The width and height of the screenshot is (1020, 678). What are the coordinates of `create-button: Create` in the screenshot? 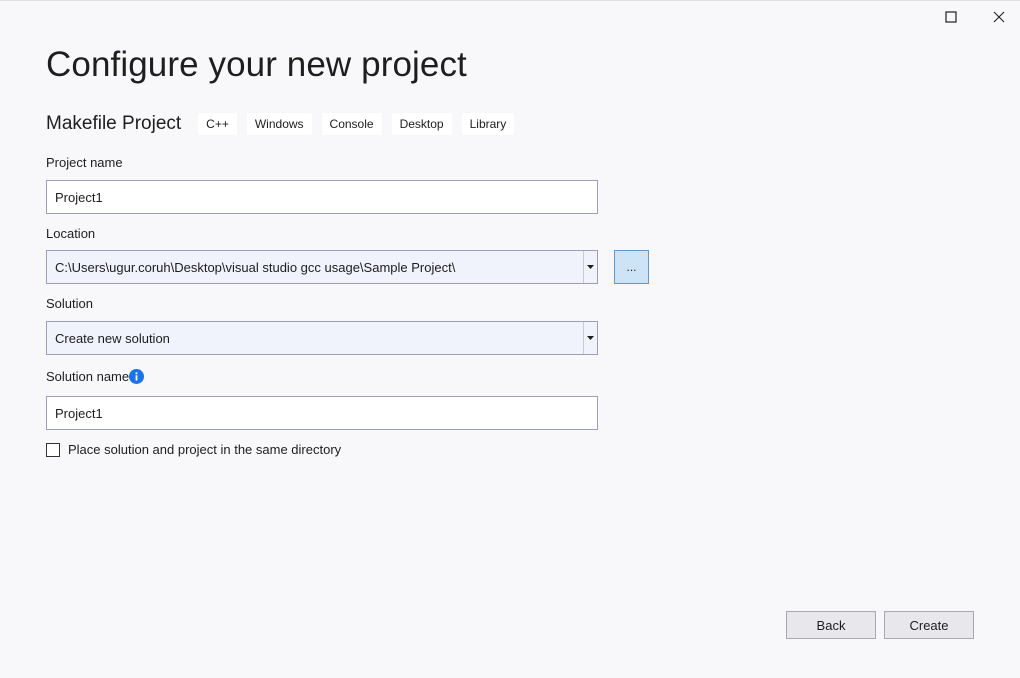 It's located at (929, 625).